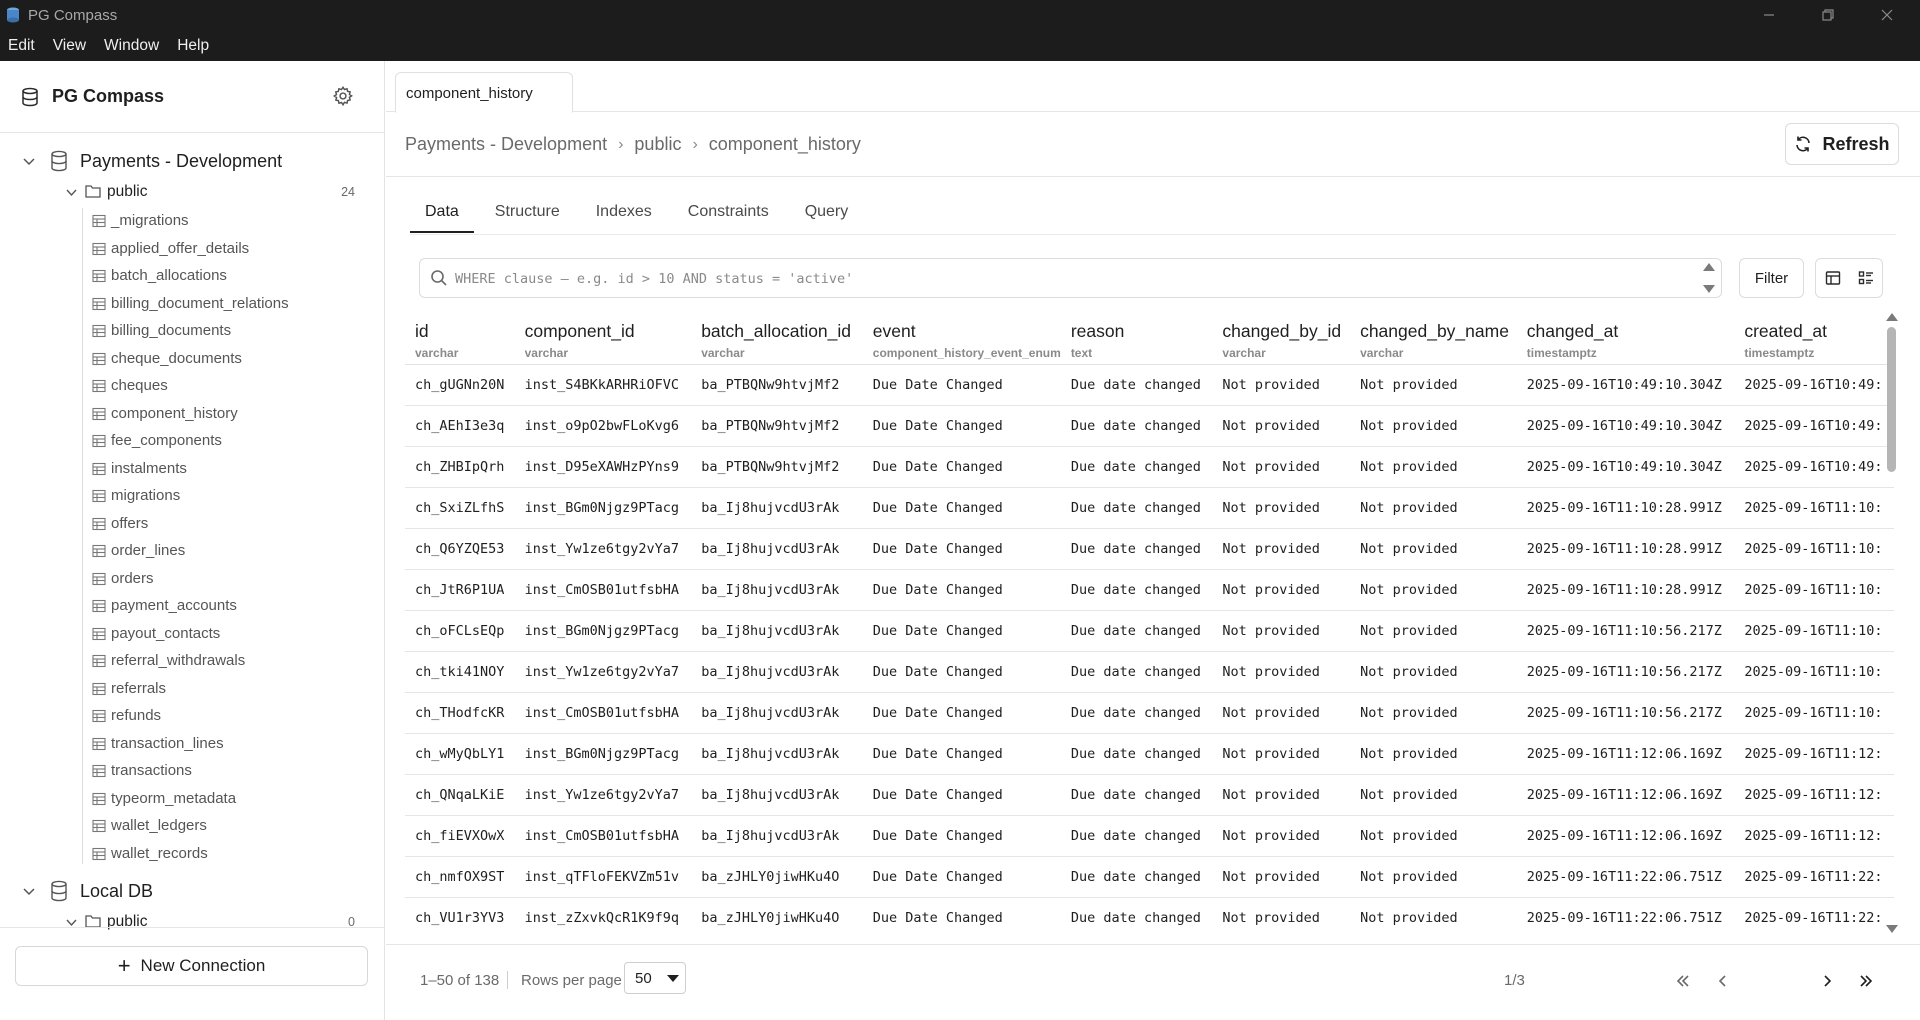 The width and height of the screenshot is (1920, 1020). I want to click on column-header: id varchar, so click(460, 338).